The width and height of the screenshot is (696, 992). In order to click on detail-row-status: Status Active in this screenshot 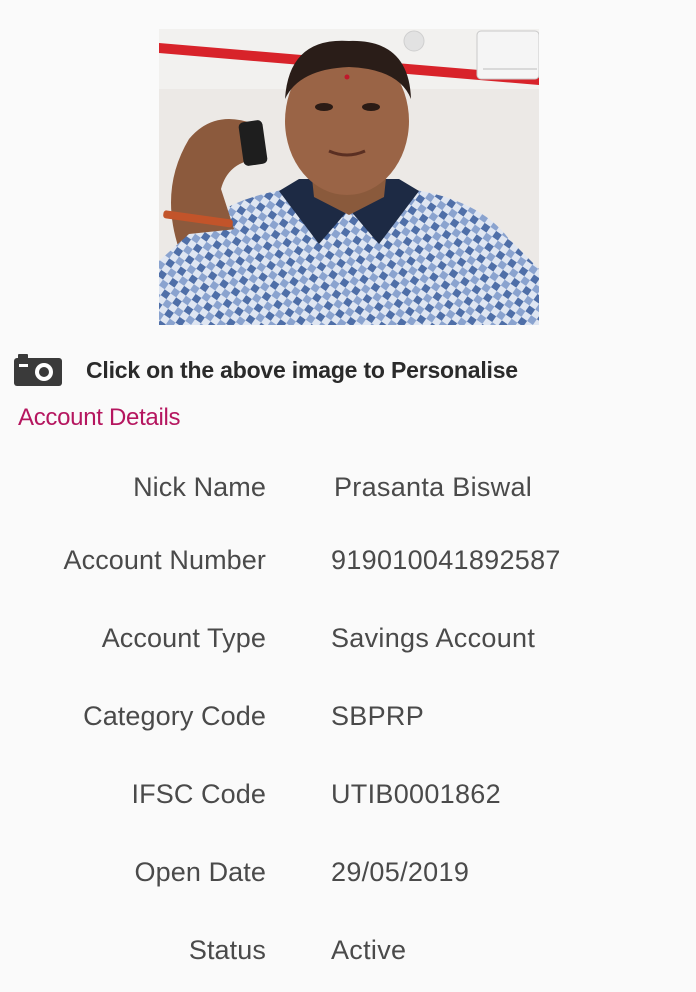, I will do `click(348, 955)`.